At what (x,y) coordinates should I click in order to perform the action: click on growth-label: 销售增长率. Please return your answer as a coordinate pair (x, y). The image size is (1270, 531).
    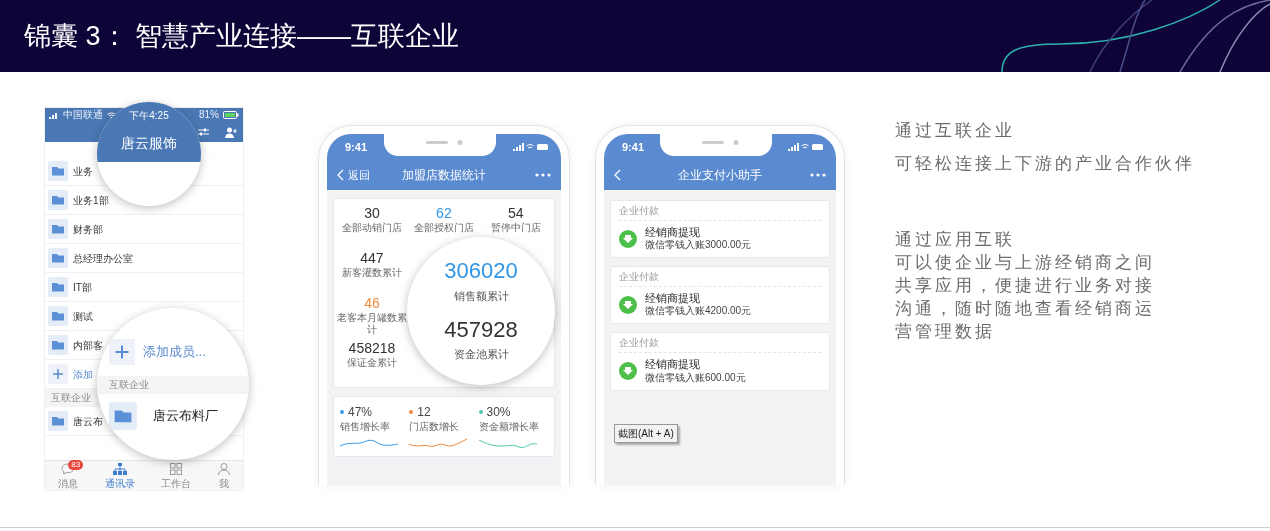
    Looking at the image, I should click on (365, 427).